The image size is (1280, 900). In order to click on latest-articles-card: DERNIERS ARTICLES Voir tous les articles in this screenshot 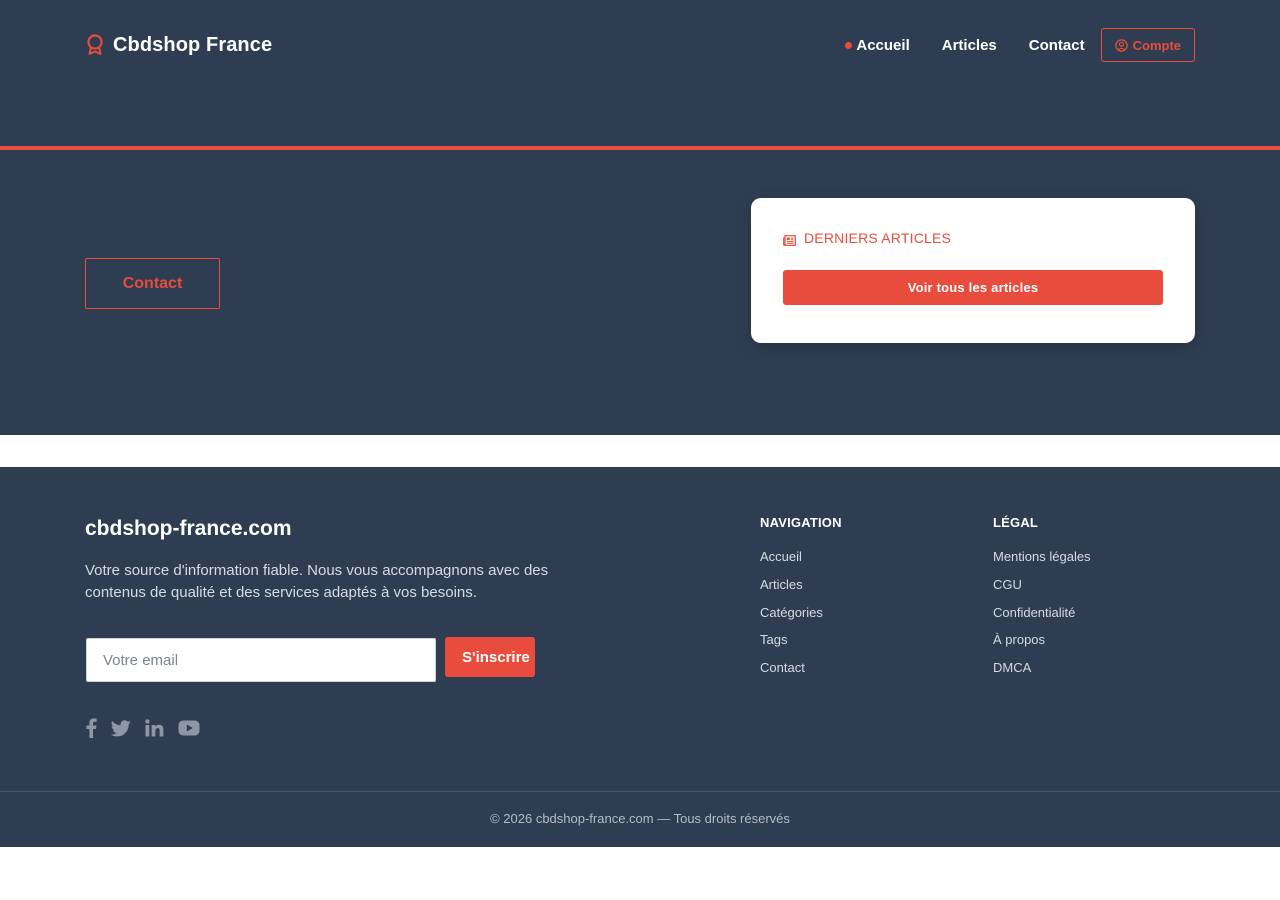, I will do `click(973, 270)`.